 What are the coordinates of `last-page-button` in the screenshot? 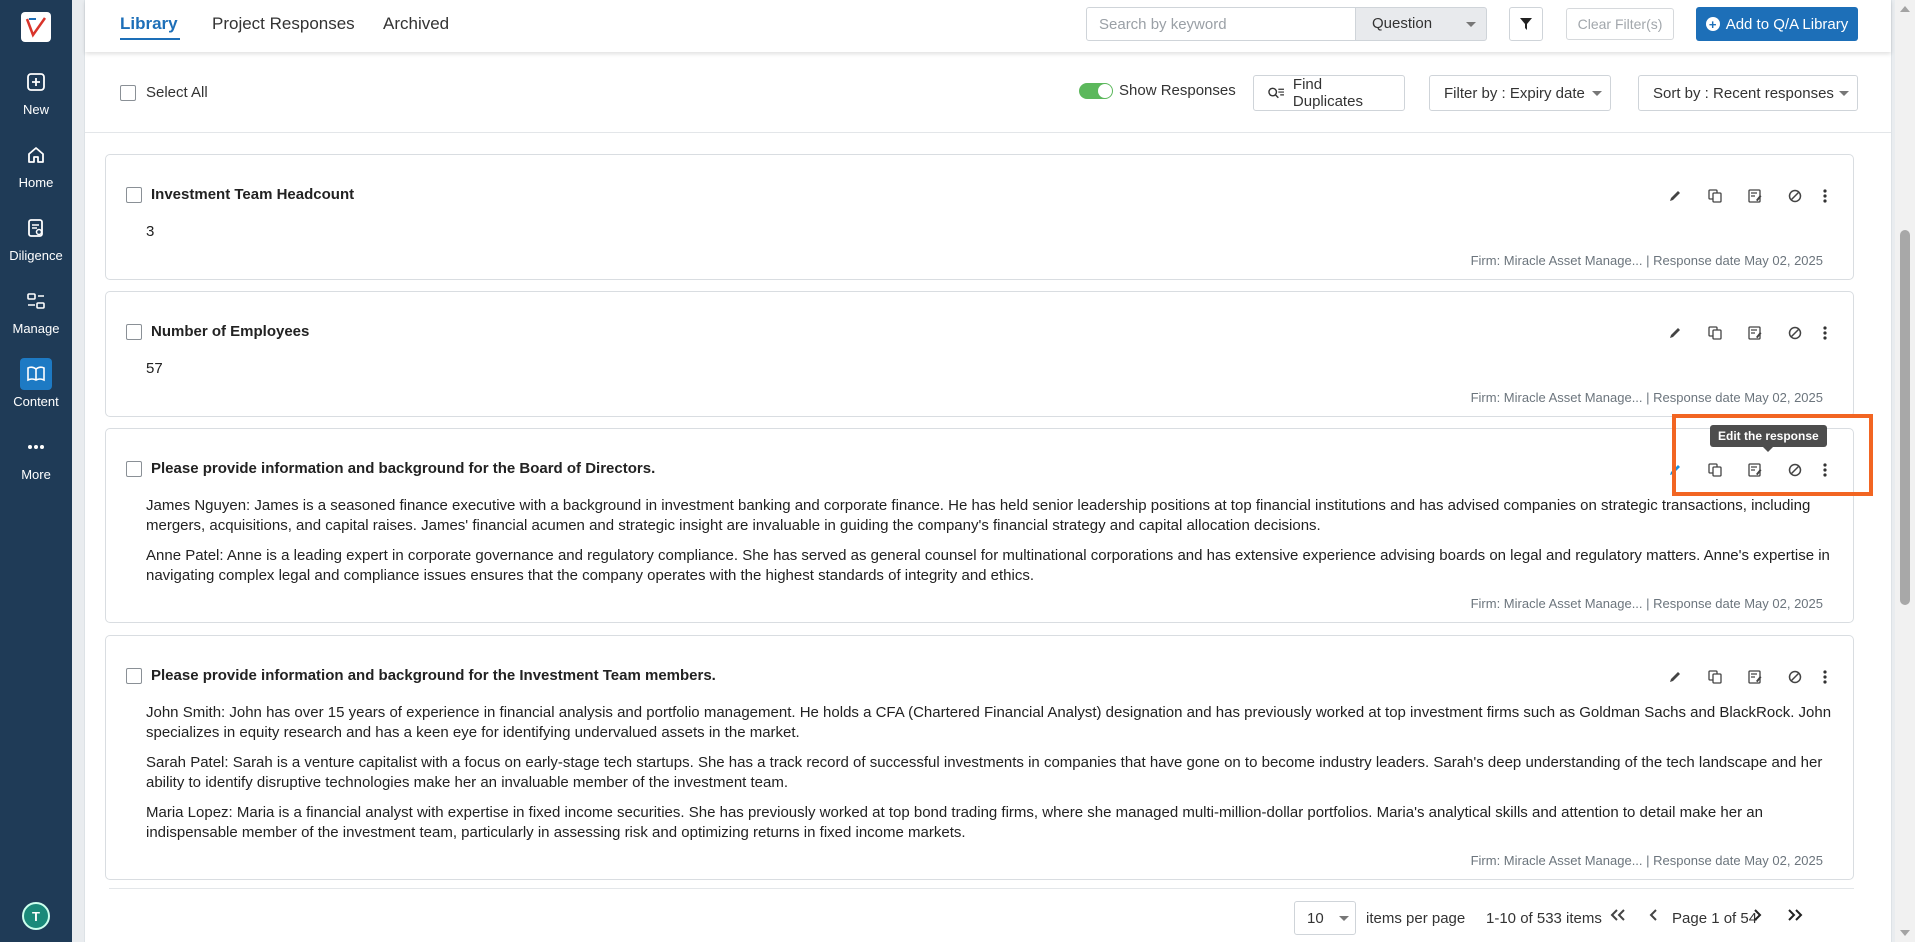 It's located at (1795, 916).